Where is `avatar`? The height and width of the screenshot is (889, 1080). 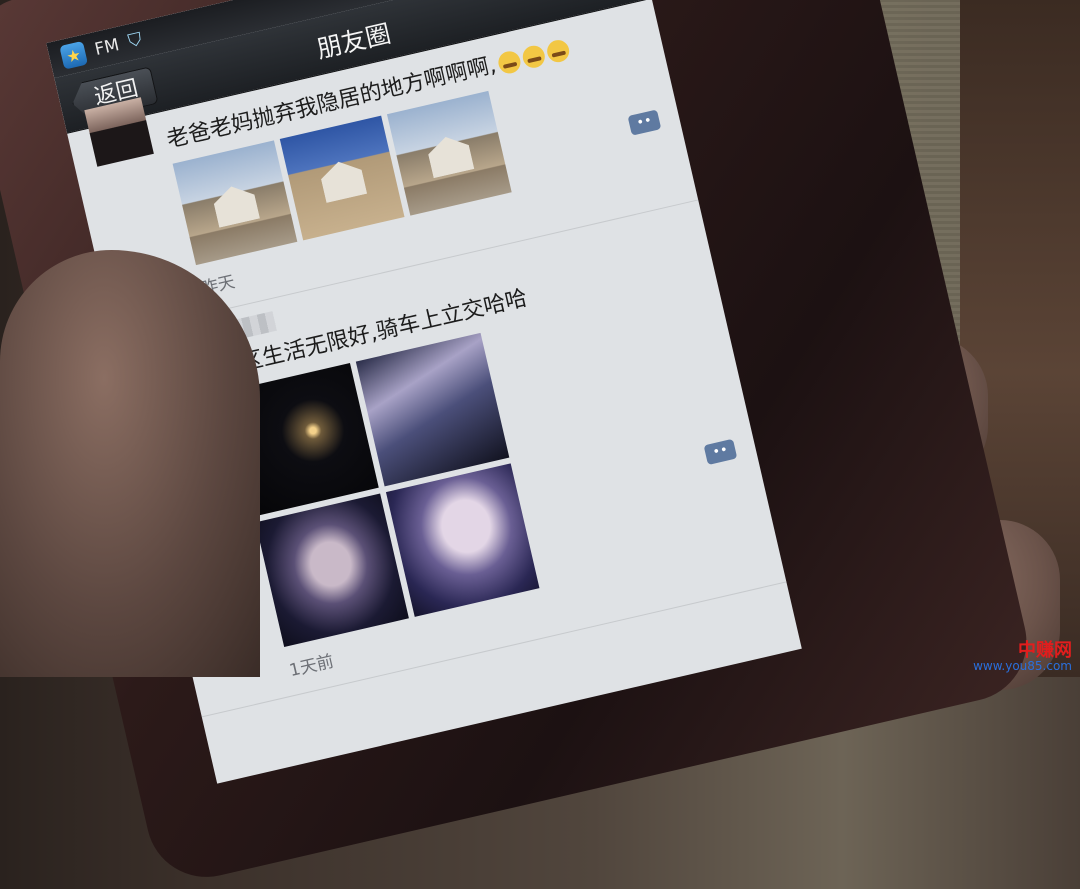
avatar is located at coordinates (119, 132).